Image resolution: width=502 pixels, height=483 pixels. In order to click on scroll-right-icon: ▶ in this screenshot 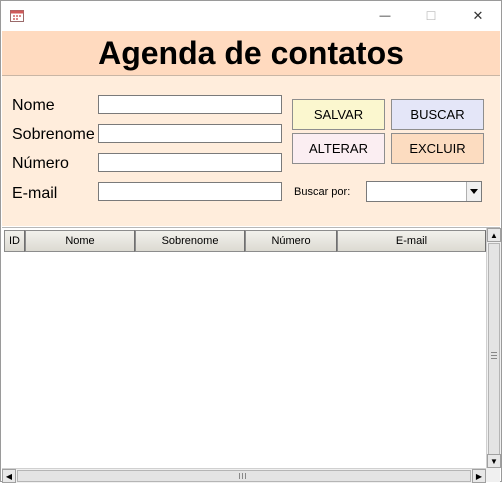, I will do `click(479, 476)`.